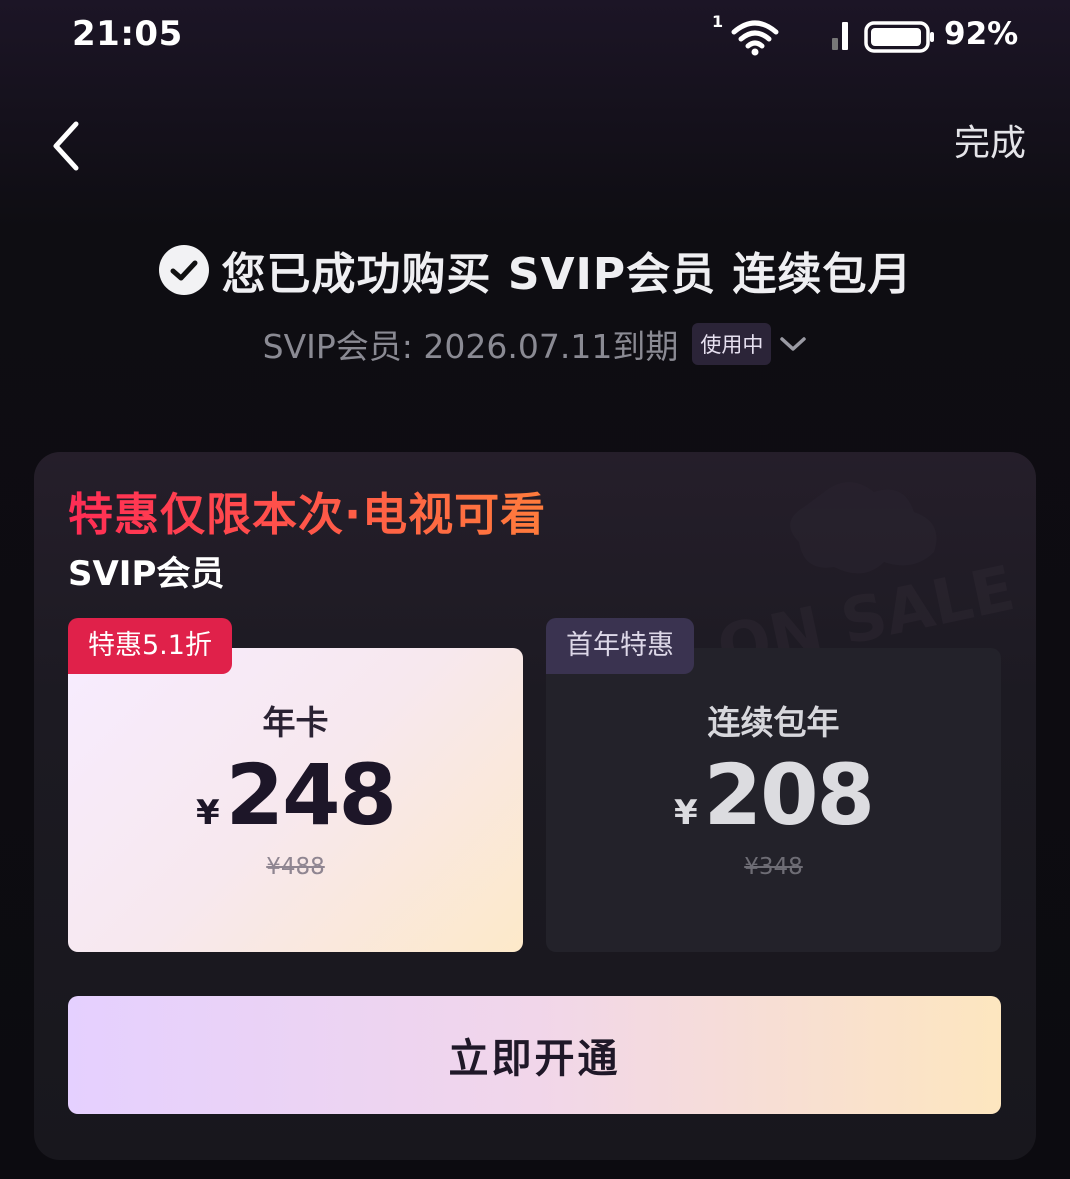  I want to click on success-header: 您已成功购买 SVIP会员 连续包月, so click(535, 270).